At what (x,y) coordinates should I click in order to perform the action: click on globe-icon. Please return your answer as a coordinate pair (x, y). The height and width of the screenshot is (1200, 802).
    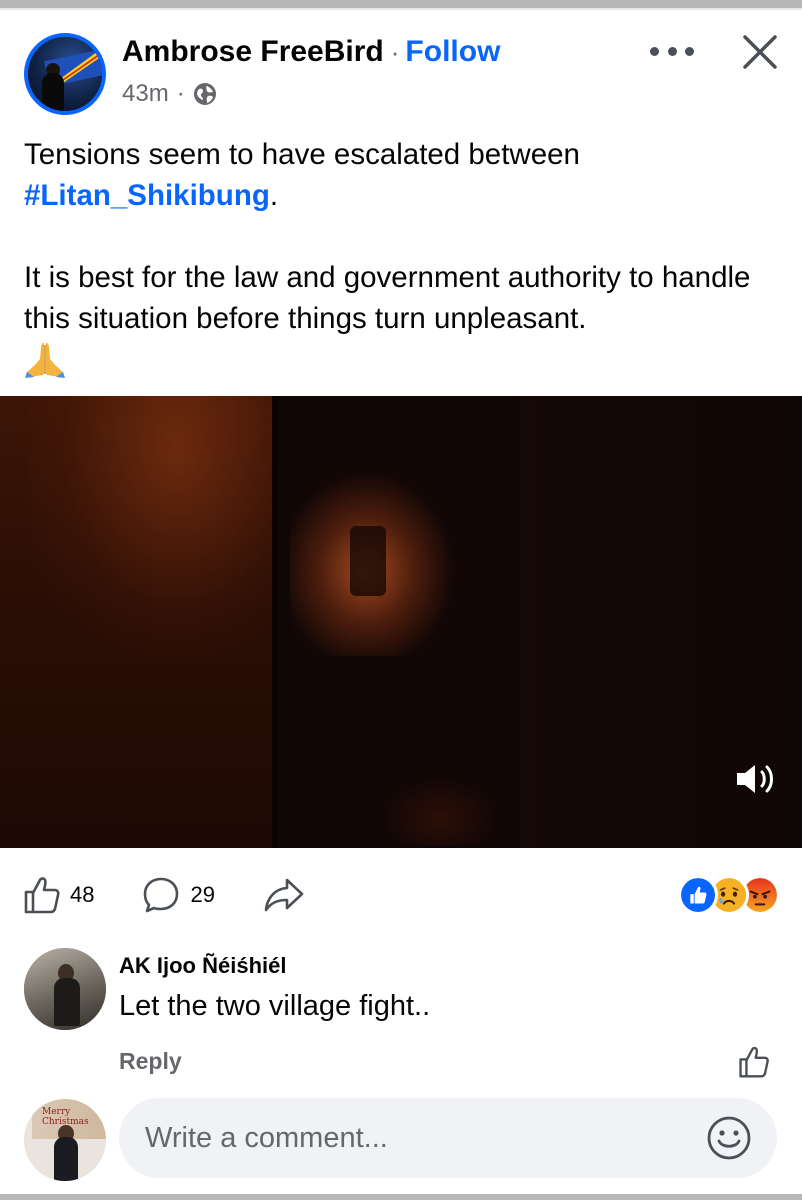
    Looking at the image, I should click on (204, 94).